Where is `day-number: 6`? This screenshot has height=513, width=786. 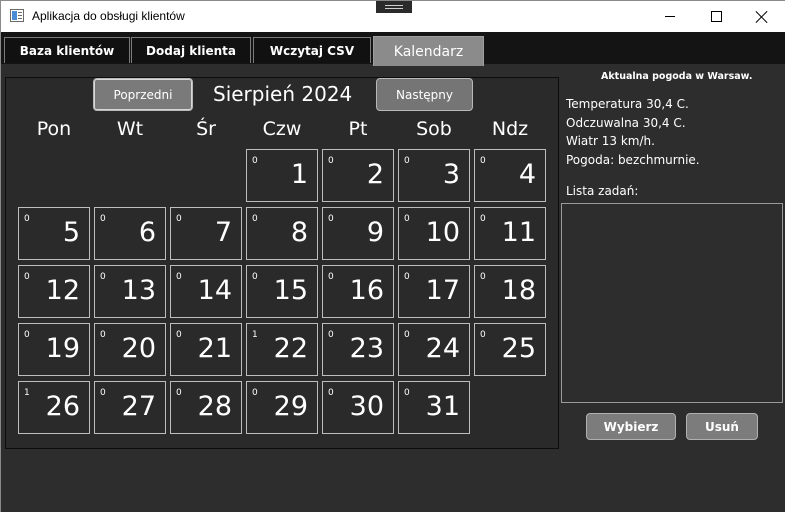
day-number: 6 is located at coordinates (147, 232).